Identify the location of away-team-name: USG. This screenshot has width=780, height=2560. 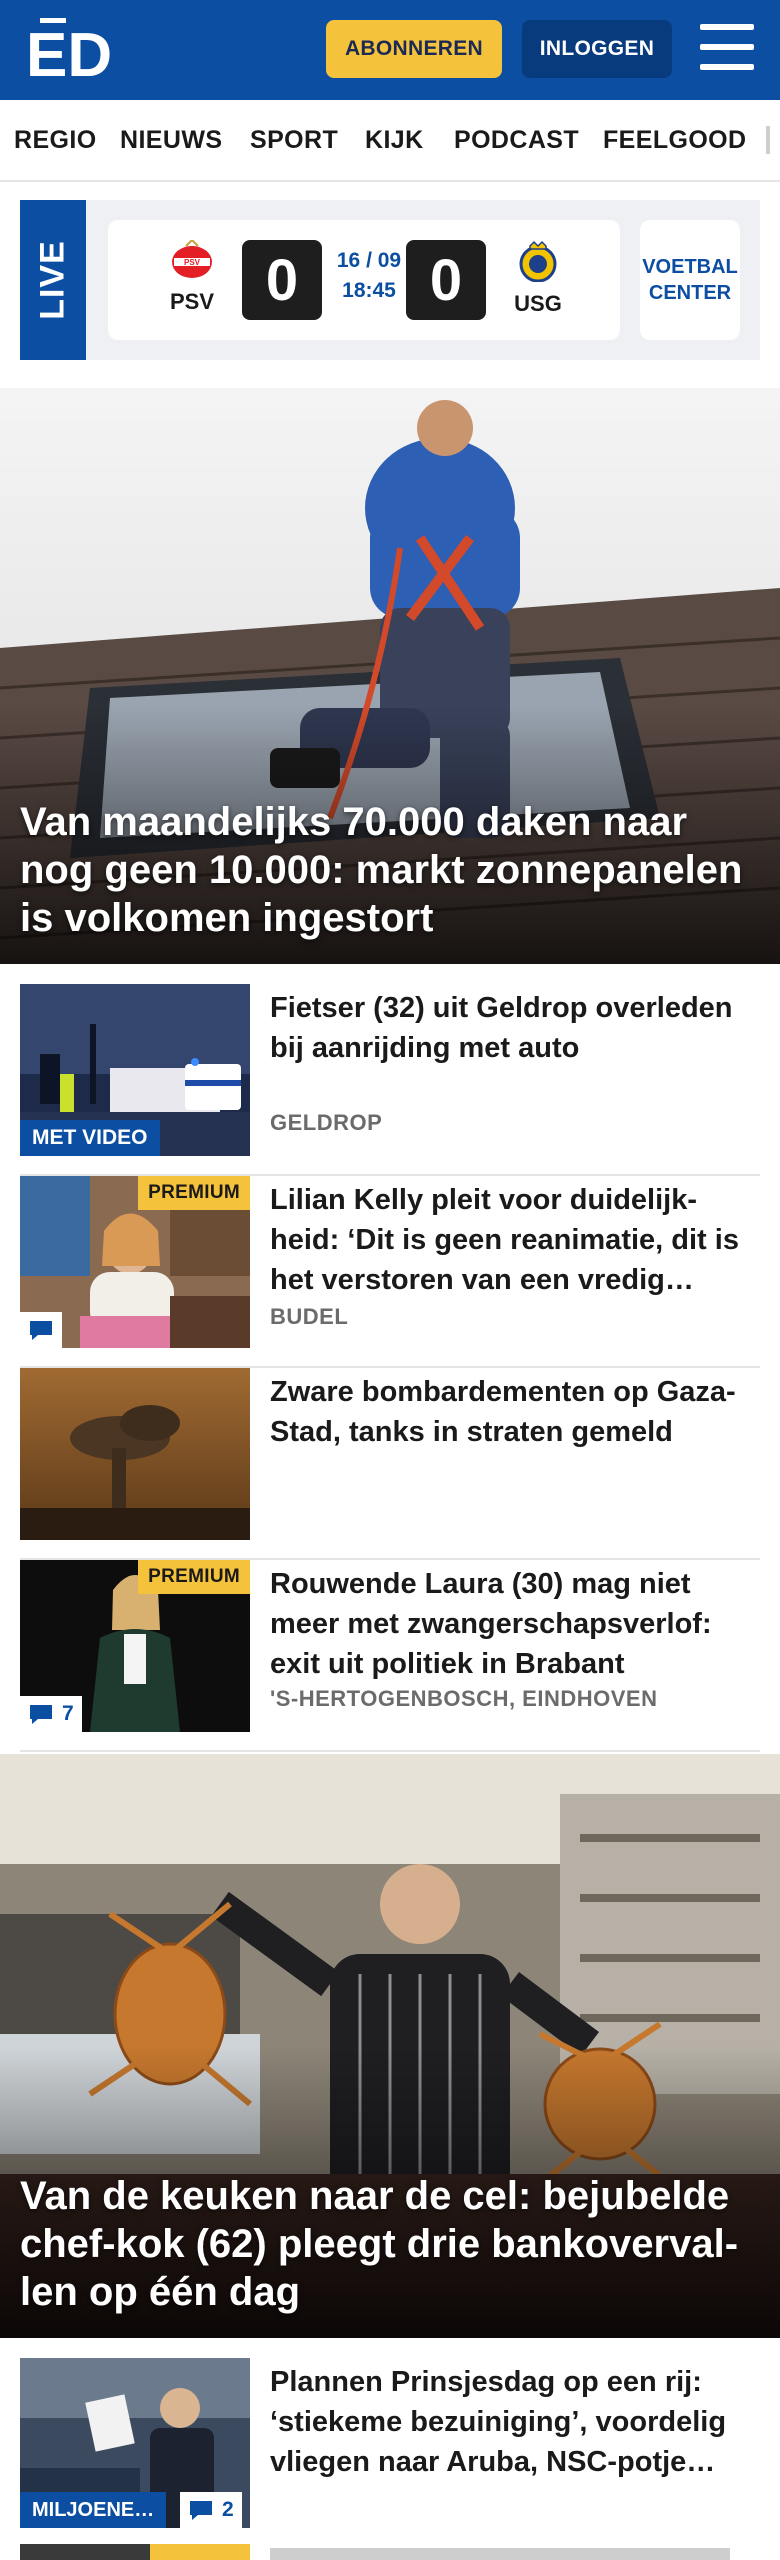
(538, 303).